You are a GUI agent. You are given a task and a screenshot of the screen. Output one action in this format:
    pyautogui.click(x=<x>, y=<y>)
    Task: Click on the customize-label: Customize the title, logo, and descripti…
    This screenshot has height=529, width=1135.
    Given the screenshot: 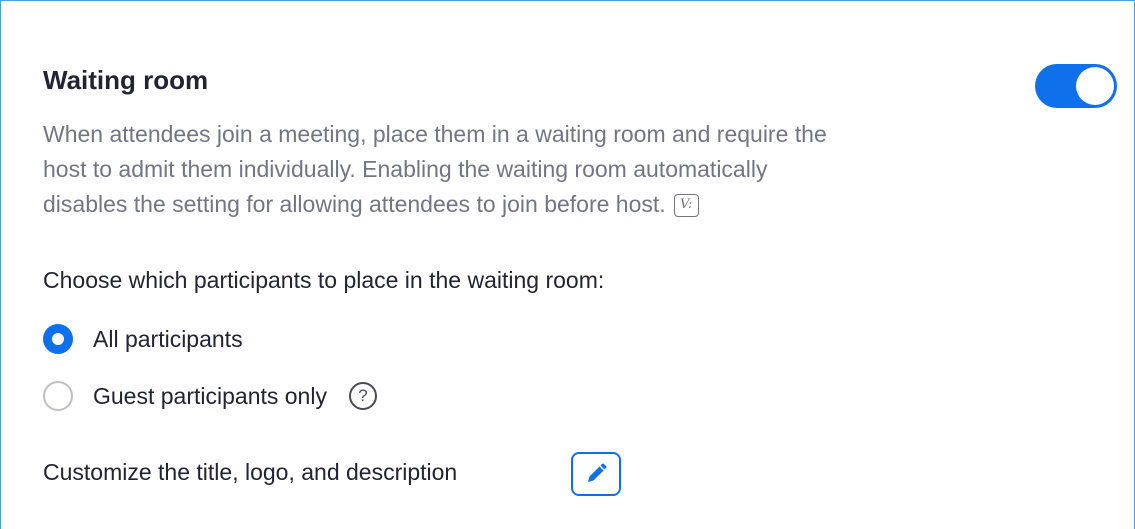 What is the action you would take?
    pyautogui.click(x=250, y=472)
    